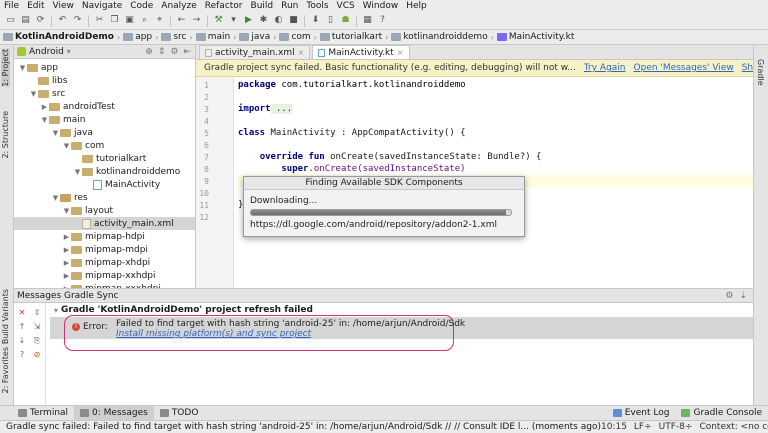 This screenshot has height=433, width=768. I want to click on menu-edit: Edit, so click(35, 6).